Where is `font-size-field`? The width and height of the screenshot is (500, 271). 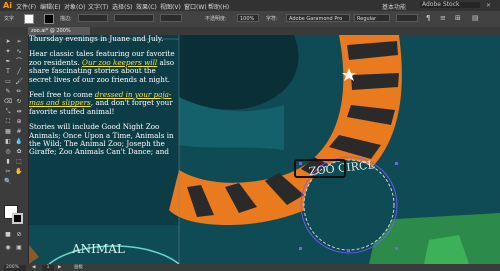
font-size-field is located at coordinates (407, 18).